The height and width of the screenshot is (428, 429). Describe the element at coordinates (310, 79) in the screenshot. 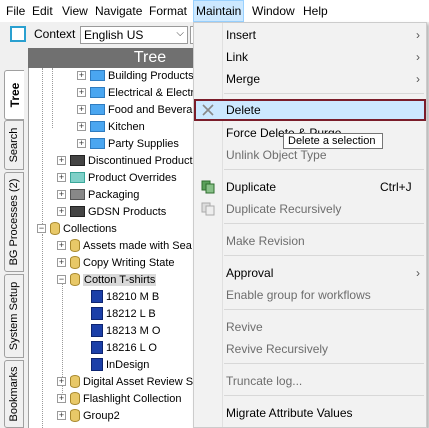

I see `menu-item-merge: Merge ›` at that location.